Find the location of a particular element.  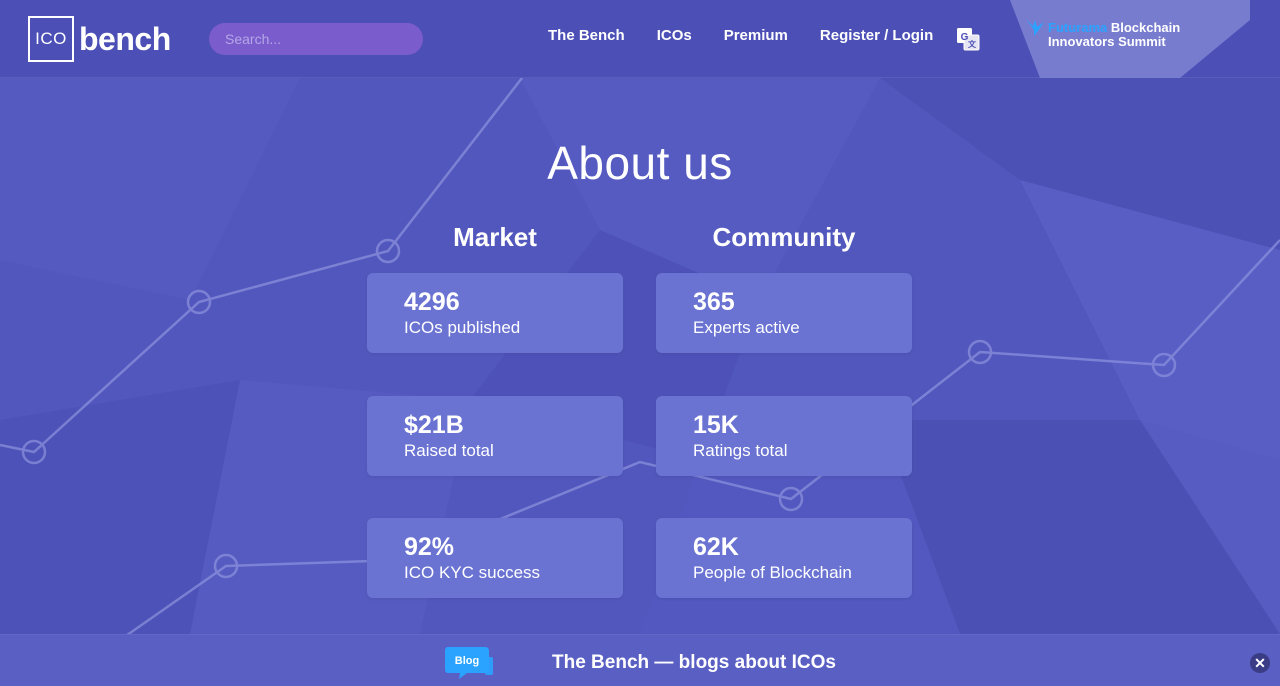

blog-promo-bar: Blog The Bench — blogs about ICOs ✕ is located at coordinates (640, 660).